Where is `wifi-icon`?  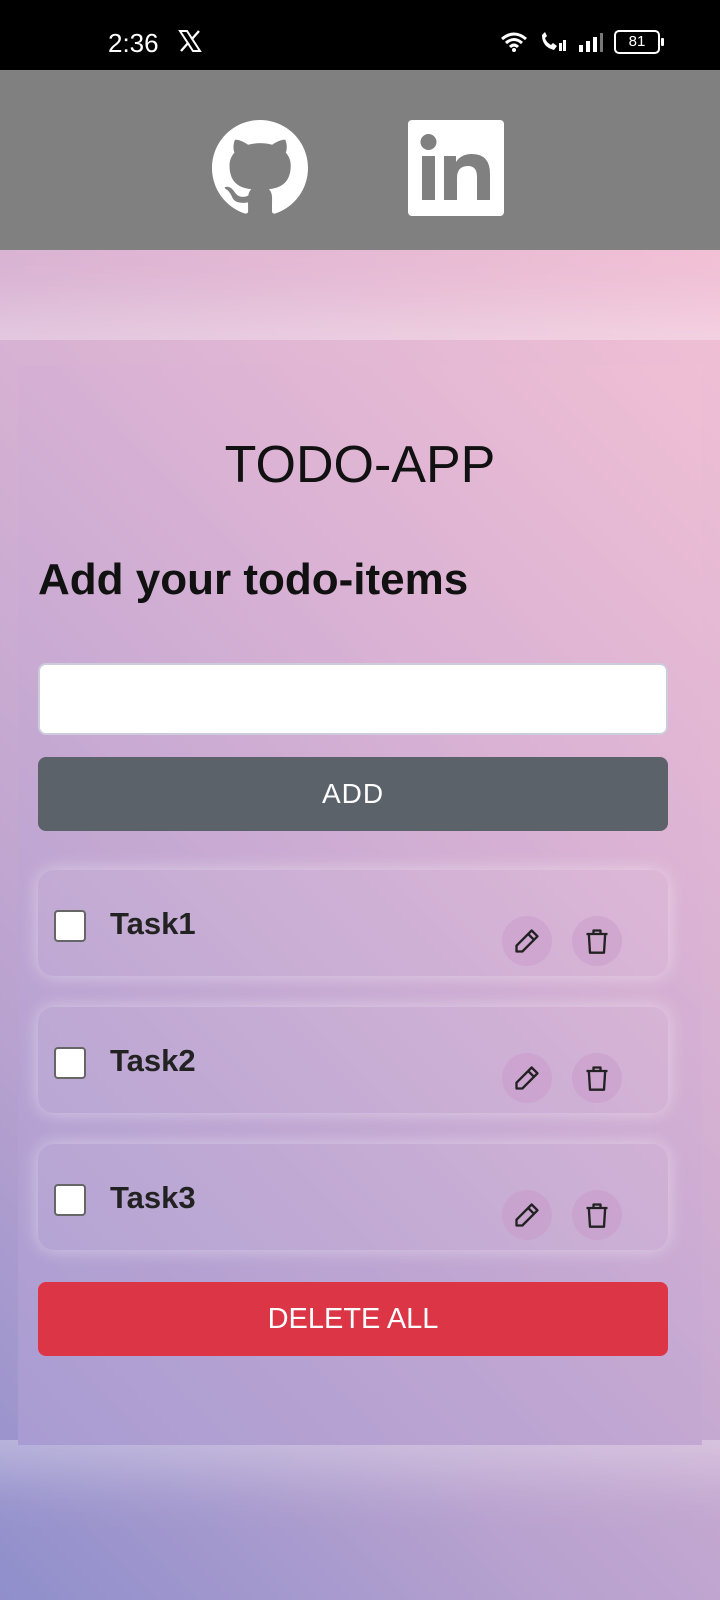
wifi-icon is located at coordinates (514, 42).